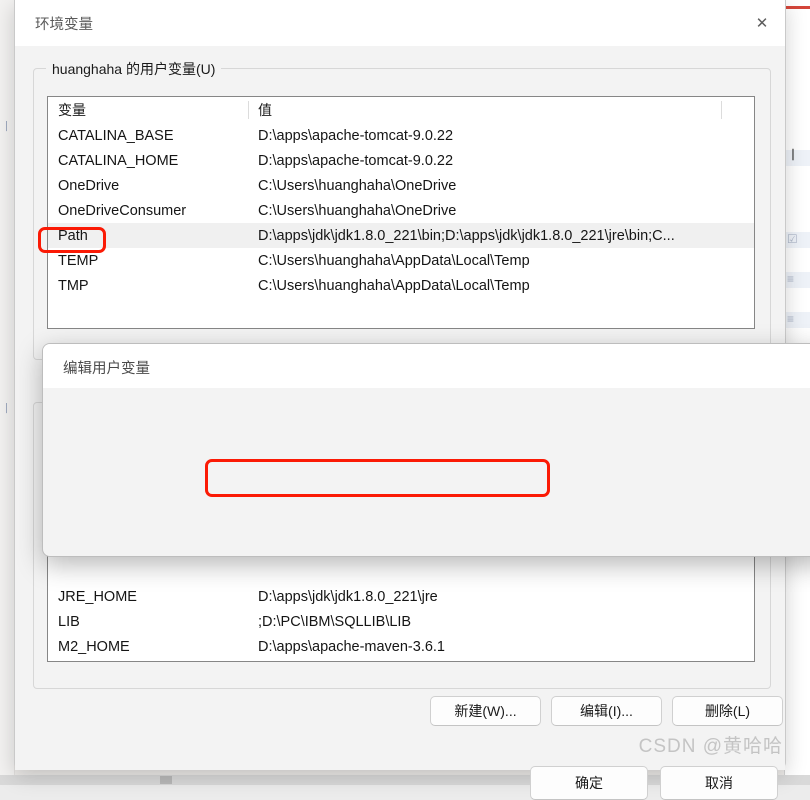 This screenshot has width=810, height=800. Describe the element at coordinates (501, 110) in the screenshot. I see `column-header-value: 值` at that location.